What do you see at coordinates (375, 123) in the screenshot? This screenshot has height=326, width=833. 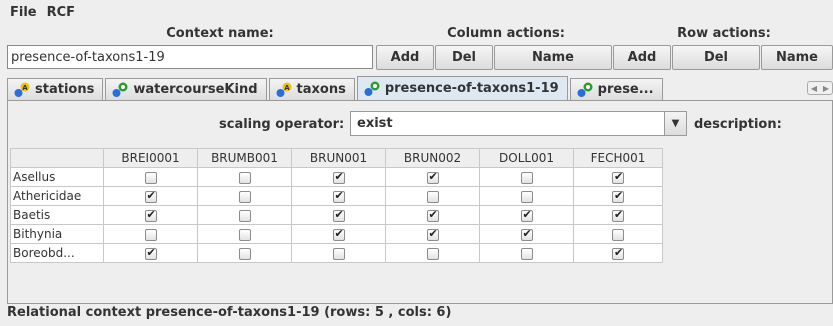 I see `scaling-operator-value: exist` at bounding box center [375, 123].